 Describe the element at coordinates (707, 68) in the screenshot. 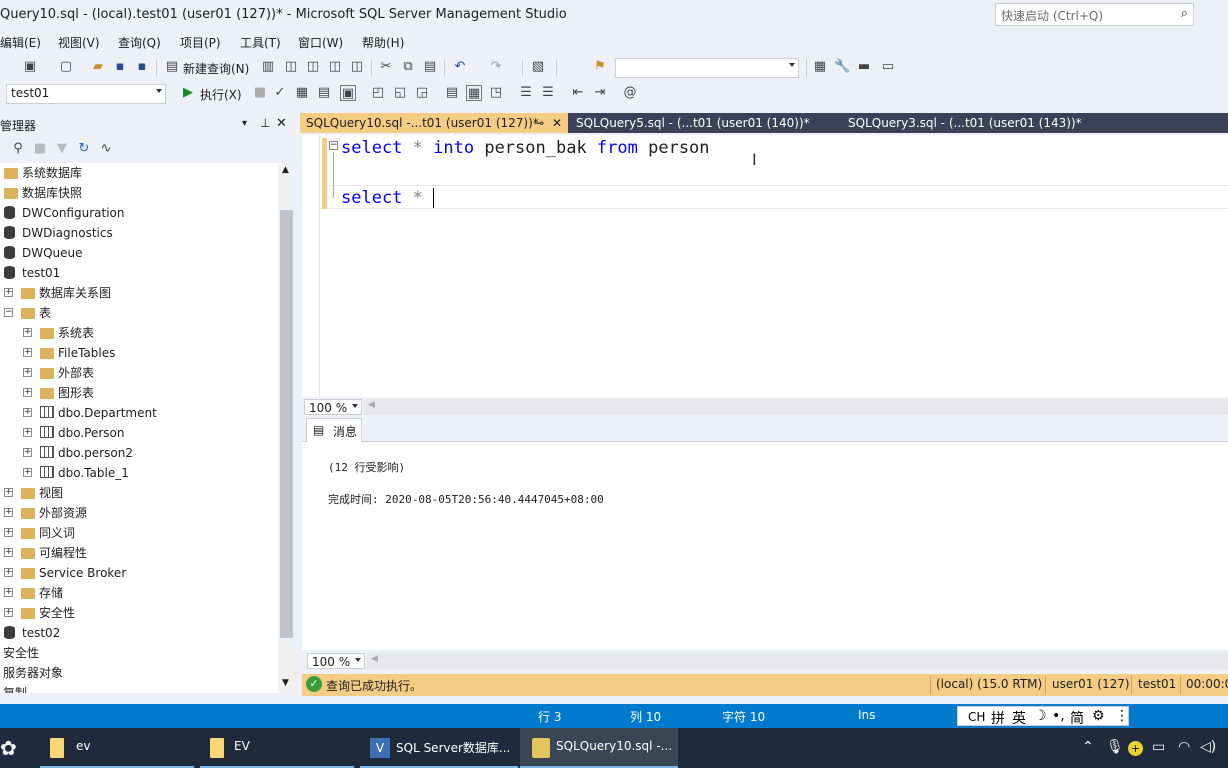

I see `find-combo` at that location.